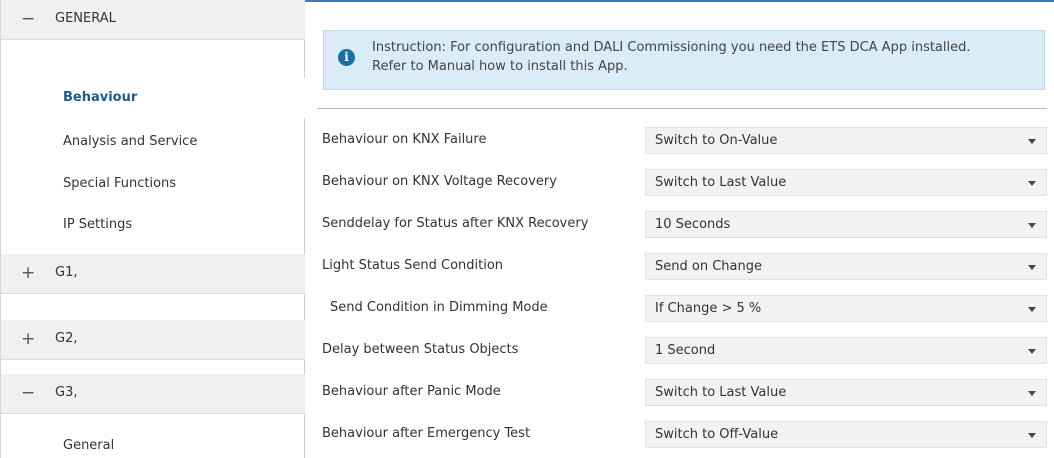  Describe the element at coordinates (717, 434) in the screenshot. I see `dropdown-value: Switch to Off-Value` at that location.